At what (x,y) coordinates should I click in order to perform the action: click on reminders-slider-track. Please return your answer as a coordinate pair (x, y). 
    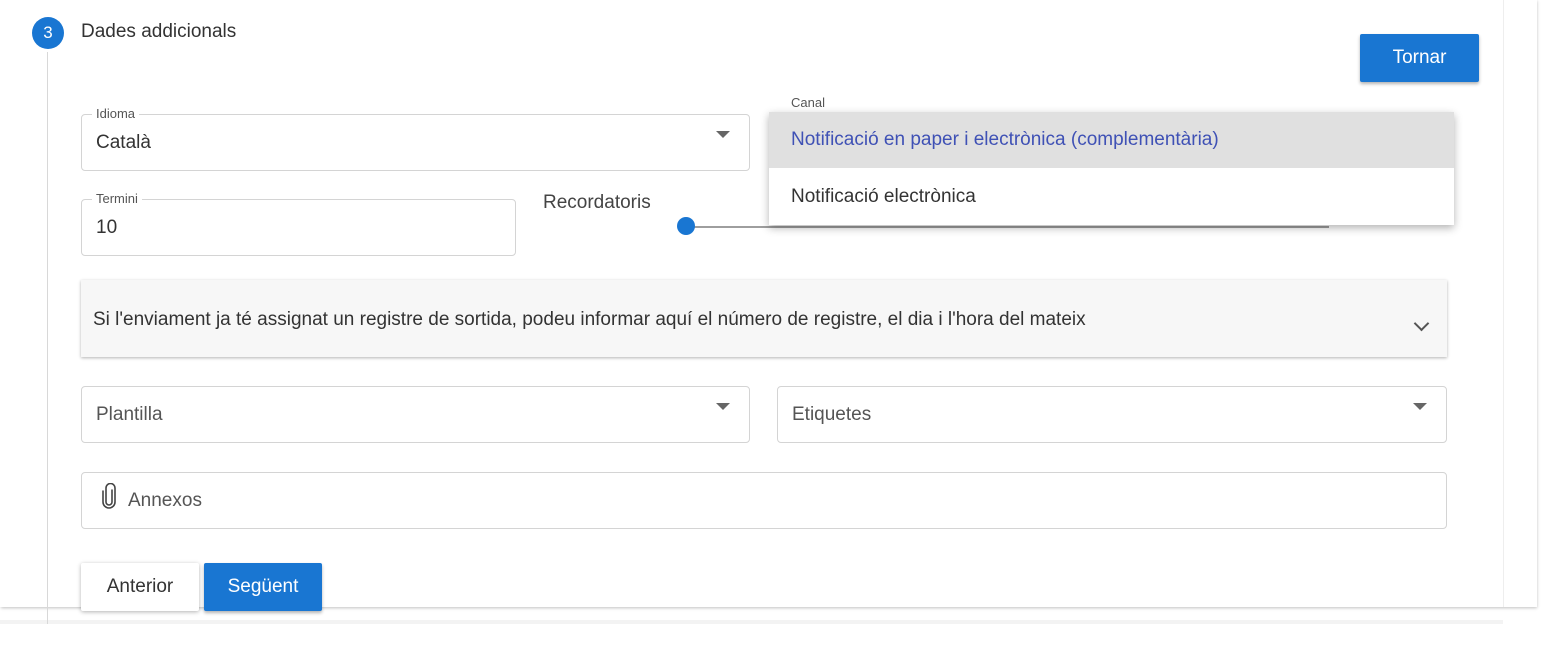
    Looking at the image, I should click on (1007, 227).